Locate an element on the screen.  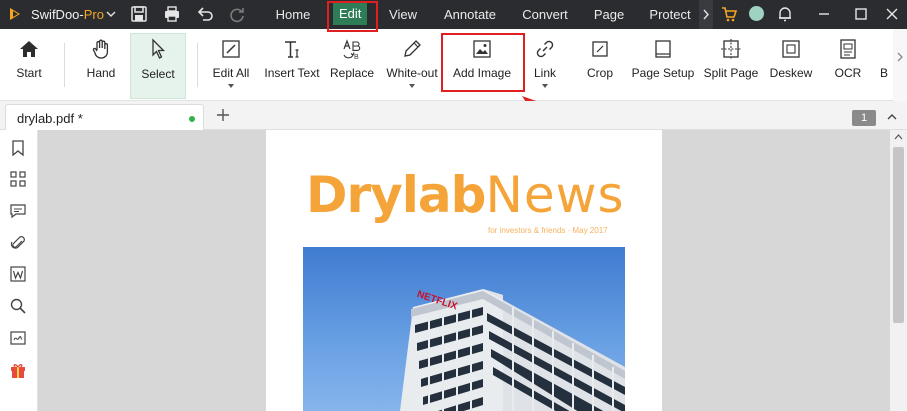
cover-photo: NETFLIX is located at coordinates (464, 329).